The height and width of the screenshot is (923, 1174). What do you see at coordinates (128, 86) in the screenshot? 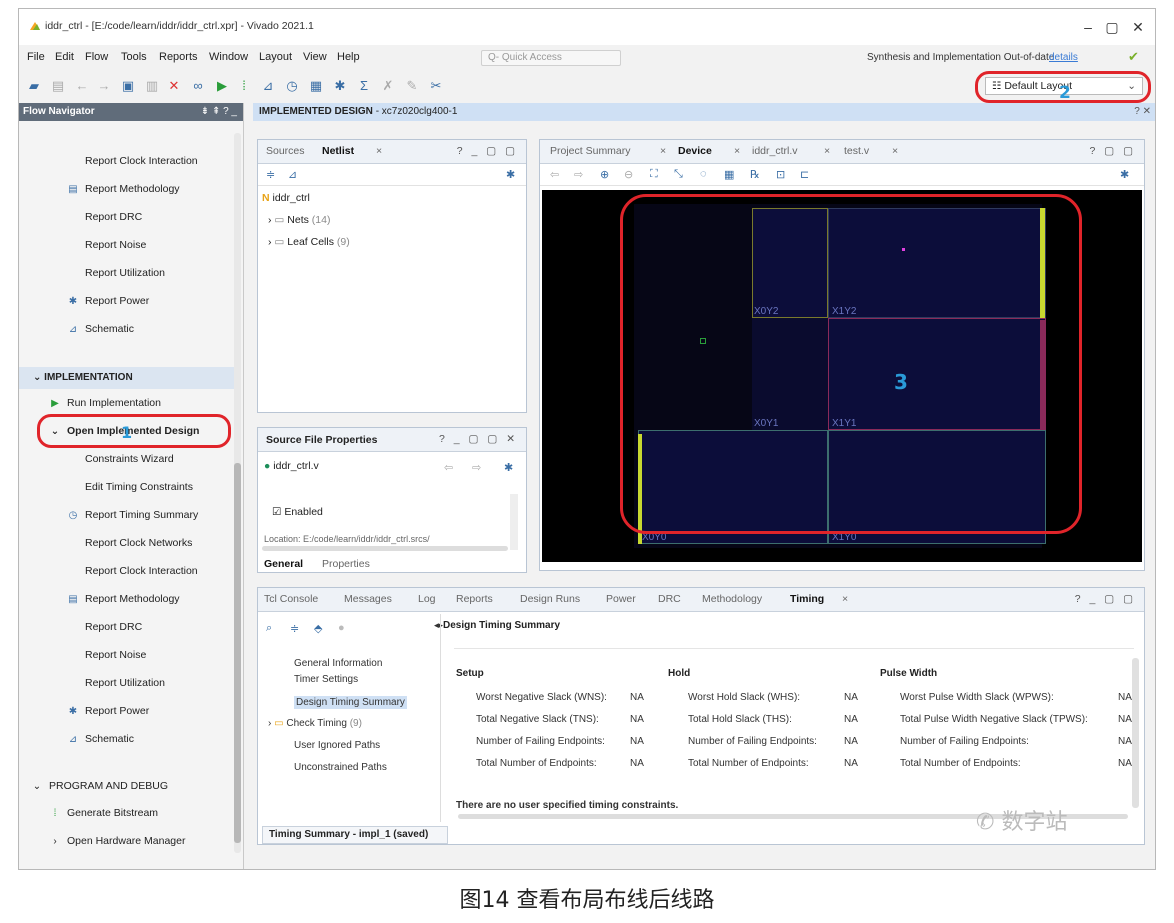
I see `copy-icon: ▣` at bounding box center [128, 86].